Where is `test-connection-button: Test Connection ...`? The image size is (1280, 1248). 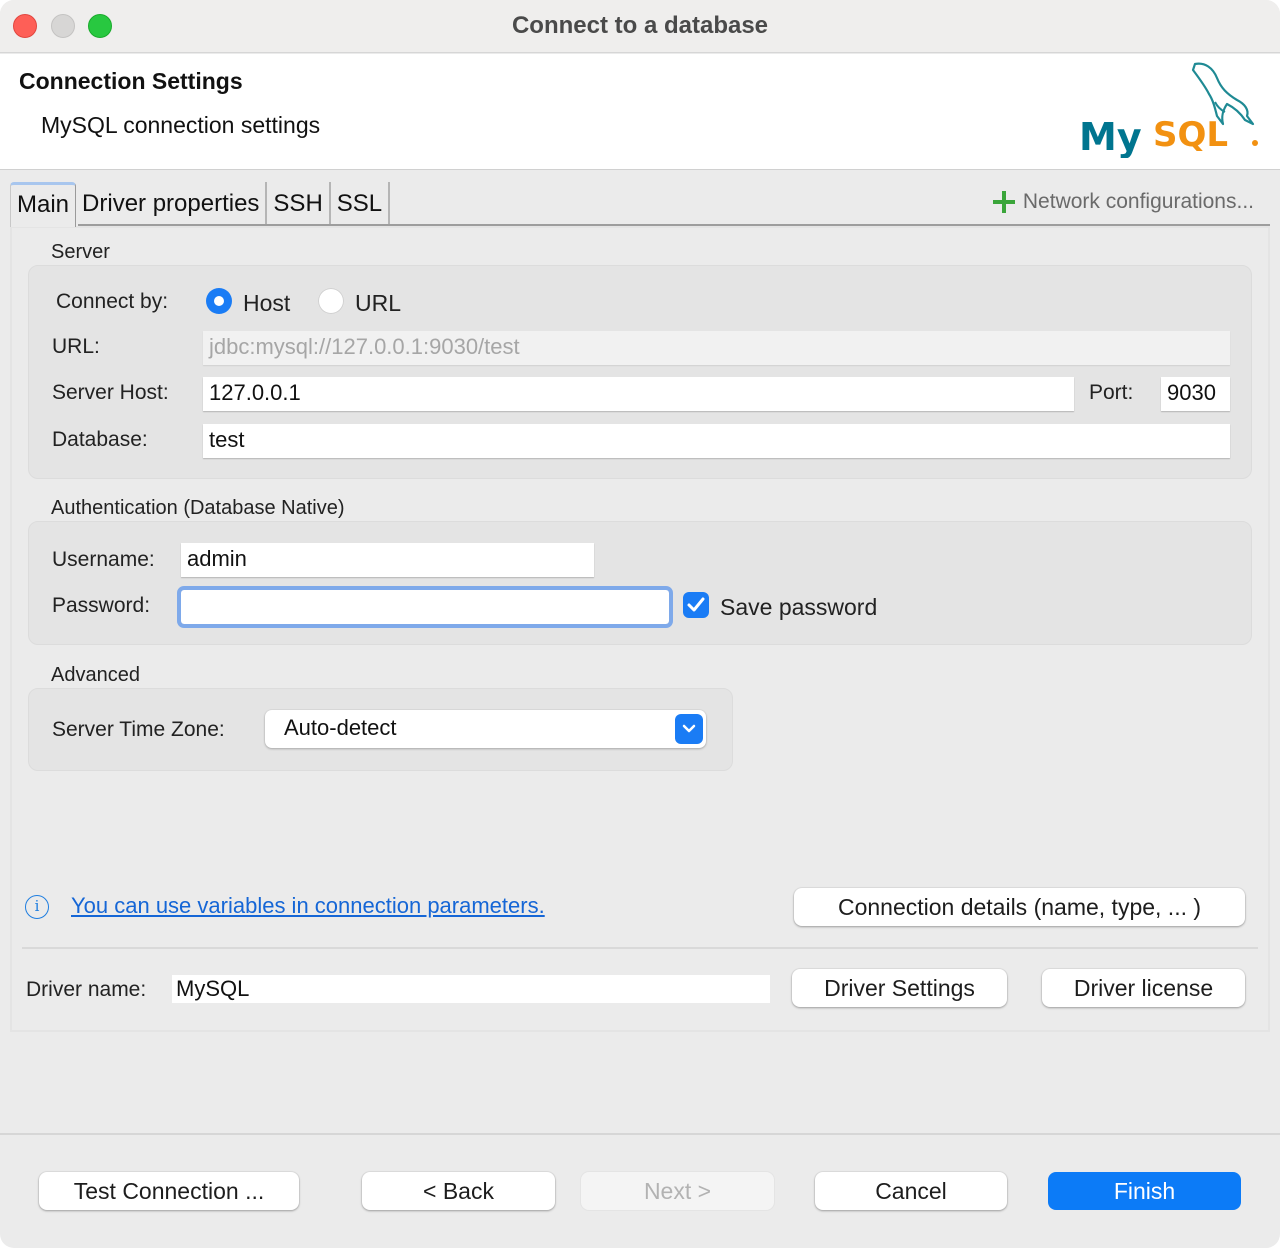
test-connection-button: Test Connection ... is located at coordinates (169, 1191).